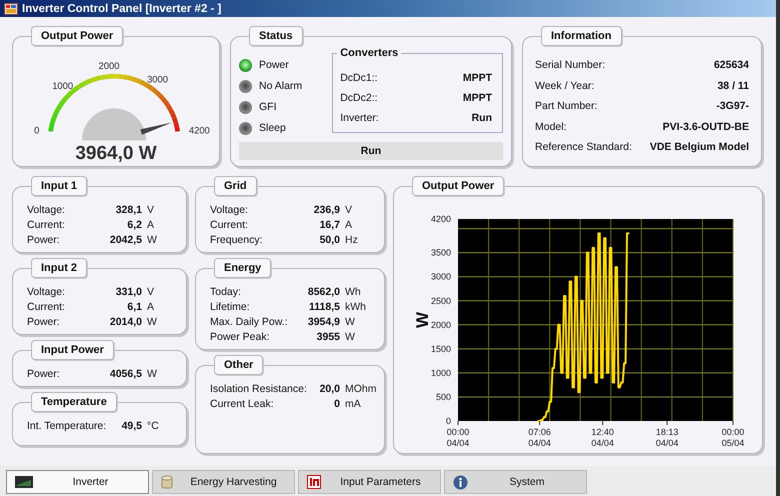 This screenshot has height=496, width=780. What do you see at coordinates (440, 325) in the screenshot?
I see `y-tick-label: 2000` at bounding box center [440, 325].